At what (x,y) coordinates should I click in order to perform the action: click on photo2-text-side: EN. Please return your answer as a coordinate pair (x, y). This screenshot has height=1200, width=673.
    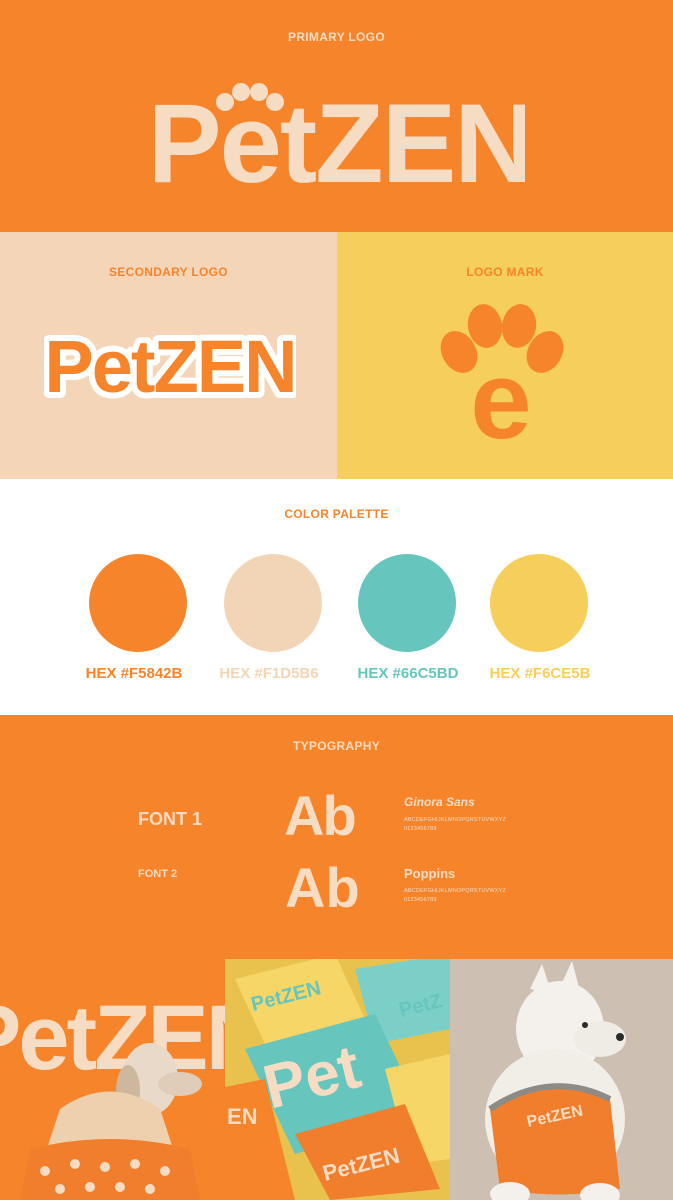
    Looking at the image, I should click on (242, 1116).